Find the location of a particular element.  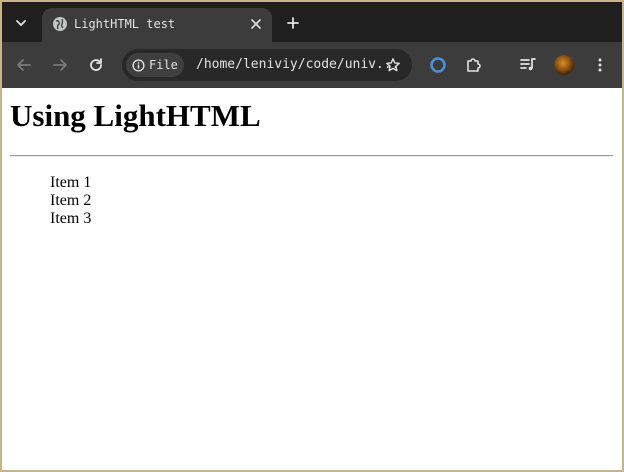

reload-icon is located at coordinates (96, 64).